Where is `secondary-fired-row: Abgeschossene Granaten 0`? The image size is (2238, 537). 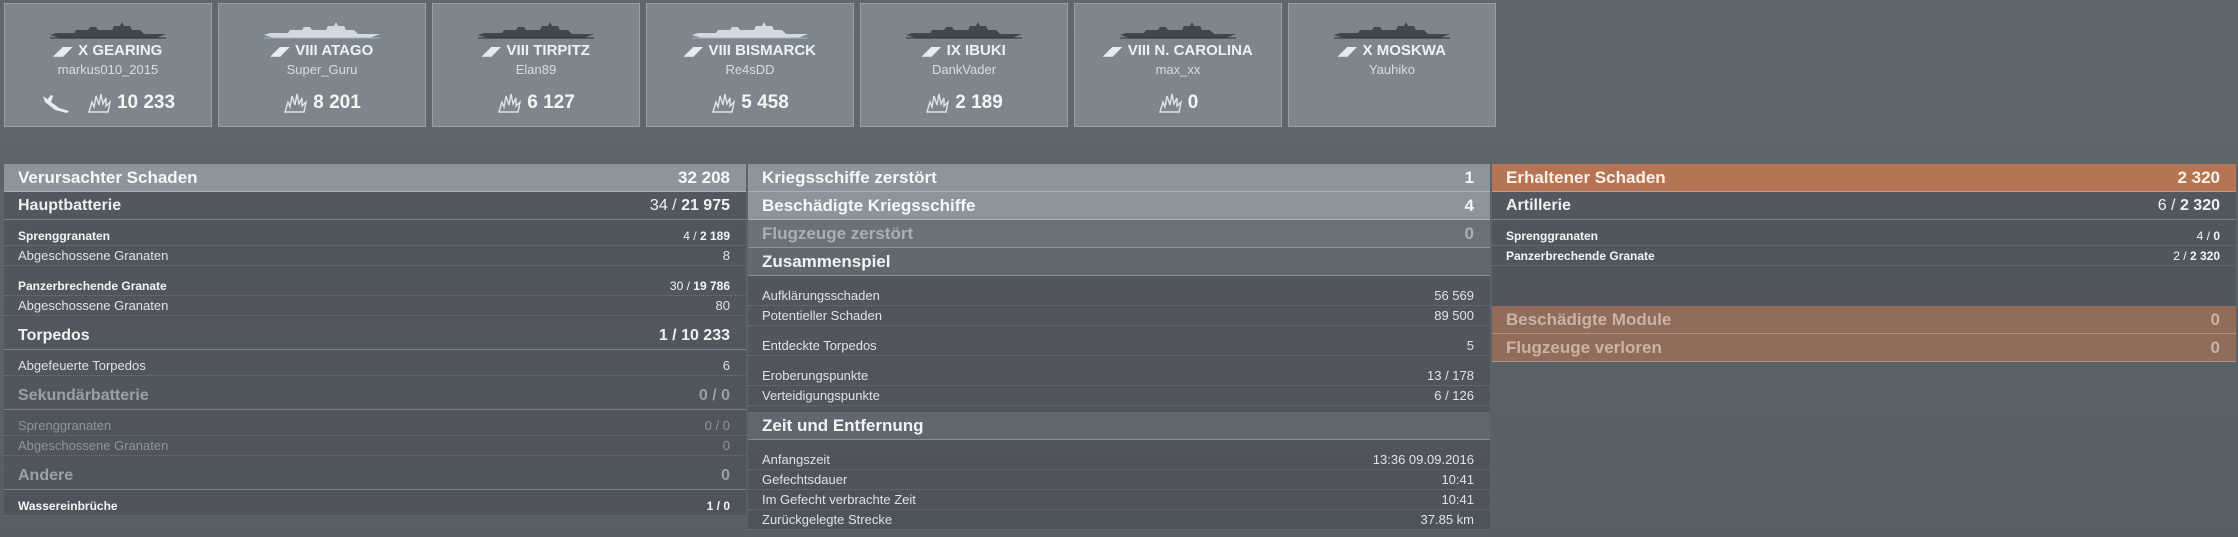 secondary-fired-row: Abgeschossene Granaten 0 is located at coordinates (375, 446).